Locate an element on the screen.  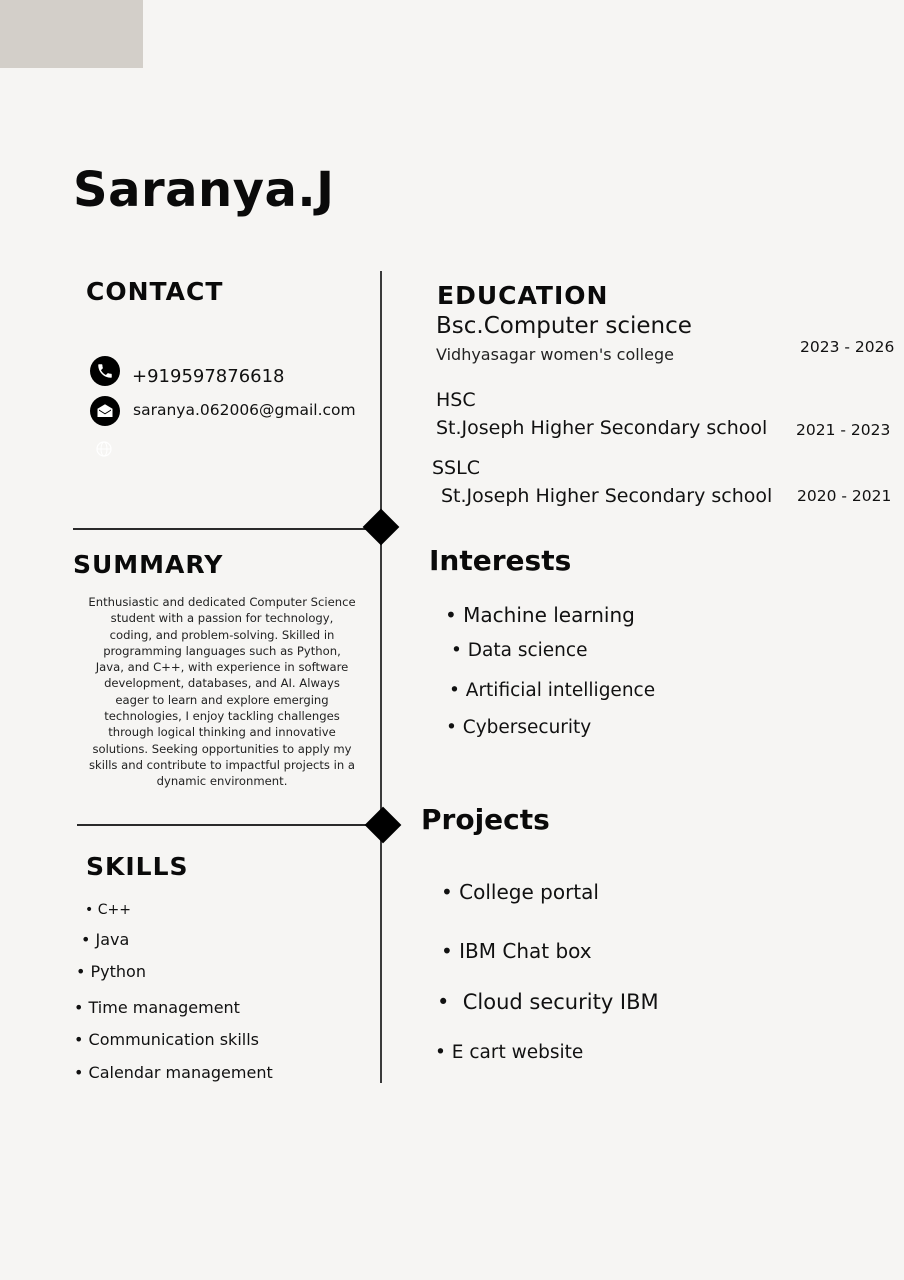
interest-item: • Artificial intelligence is located at coordinates (552, 690).